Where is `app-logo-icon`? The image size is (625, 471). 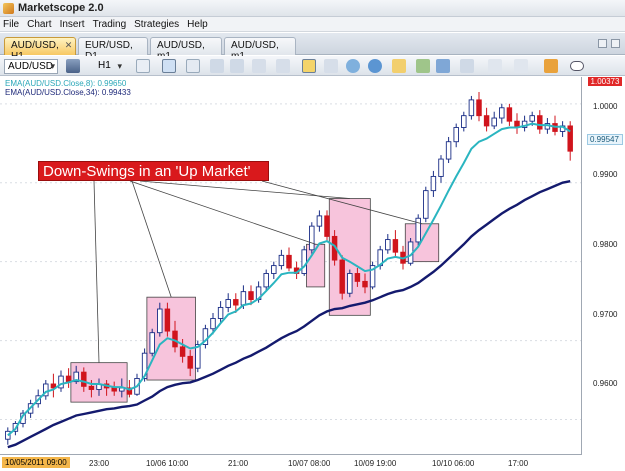
app-logo-icon is located at coordinates (8, 8).